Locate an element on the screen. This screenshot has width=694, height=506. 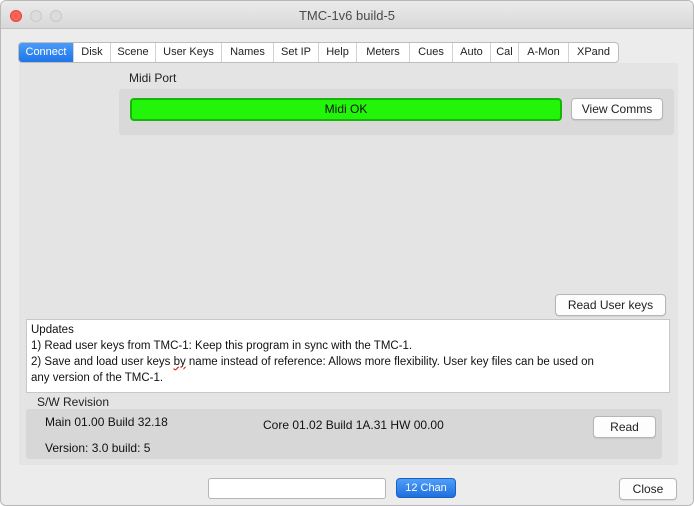
tab-a-mon: A-Mon is located at coordinates (544, 52).